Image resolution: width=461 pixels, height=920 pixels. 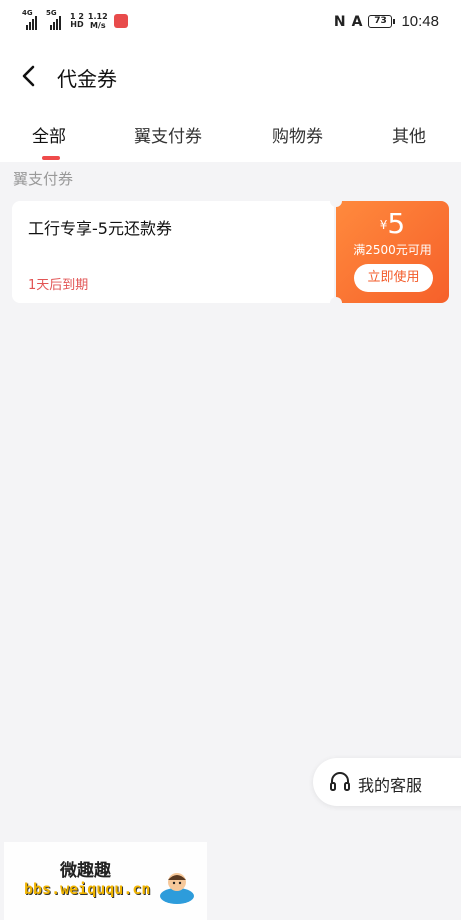 What do you see at coordinates (58, 285) in the screenshot?
I see `coupon-expiry: 1天后到期` at bounding box center [58, 285].